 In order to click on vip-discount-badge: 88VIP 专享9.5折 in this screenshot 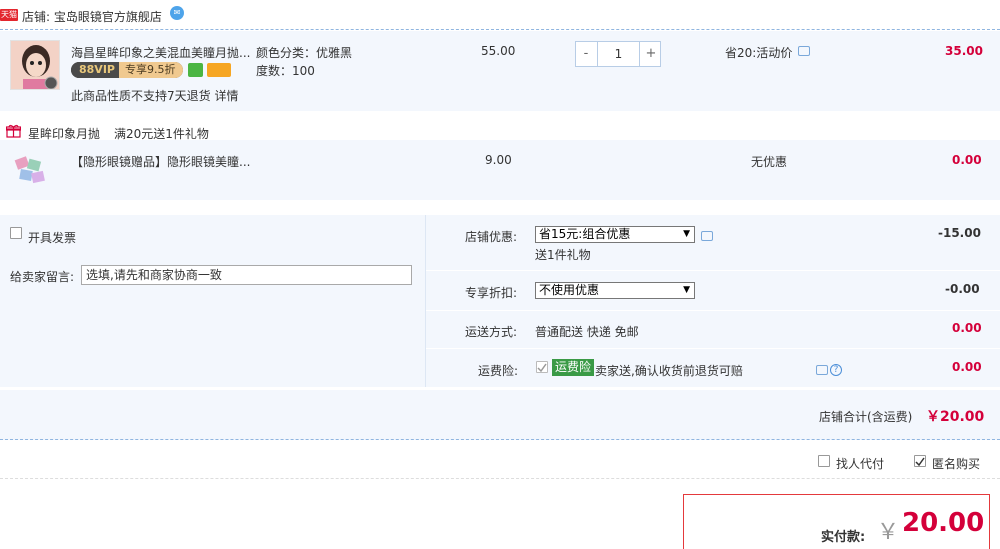, I will do `click(127, 70)`.